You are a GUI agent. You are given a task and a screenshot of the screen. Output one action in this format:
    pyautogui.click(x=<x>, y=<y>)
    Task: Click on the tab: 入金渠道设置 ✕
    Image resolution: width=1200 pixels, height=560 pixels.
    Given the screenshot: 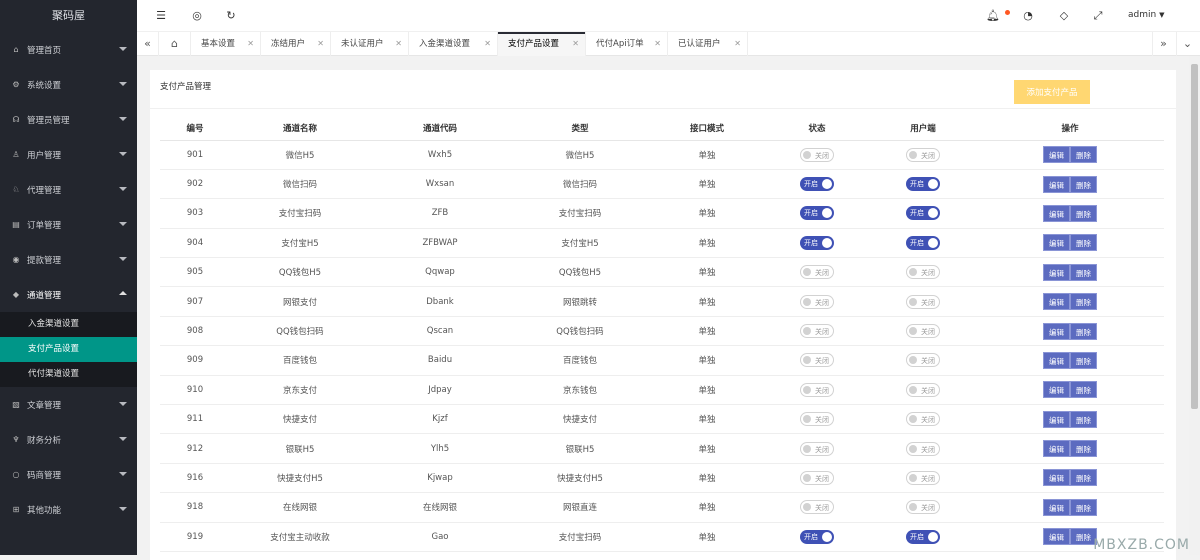 What is the action you would take?
    pyautogui.click(x=453, y=44)
    